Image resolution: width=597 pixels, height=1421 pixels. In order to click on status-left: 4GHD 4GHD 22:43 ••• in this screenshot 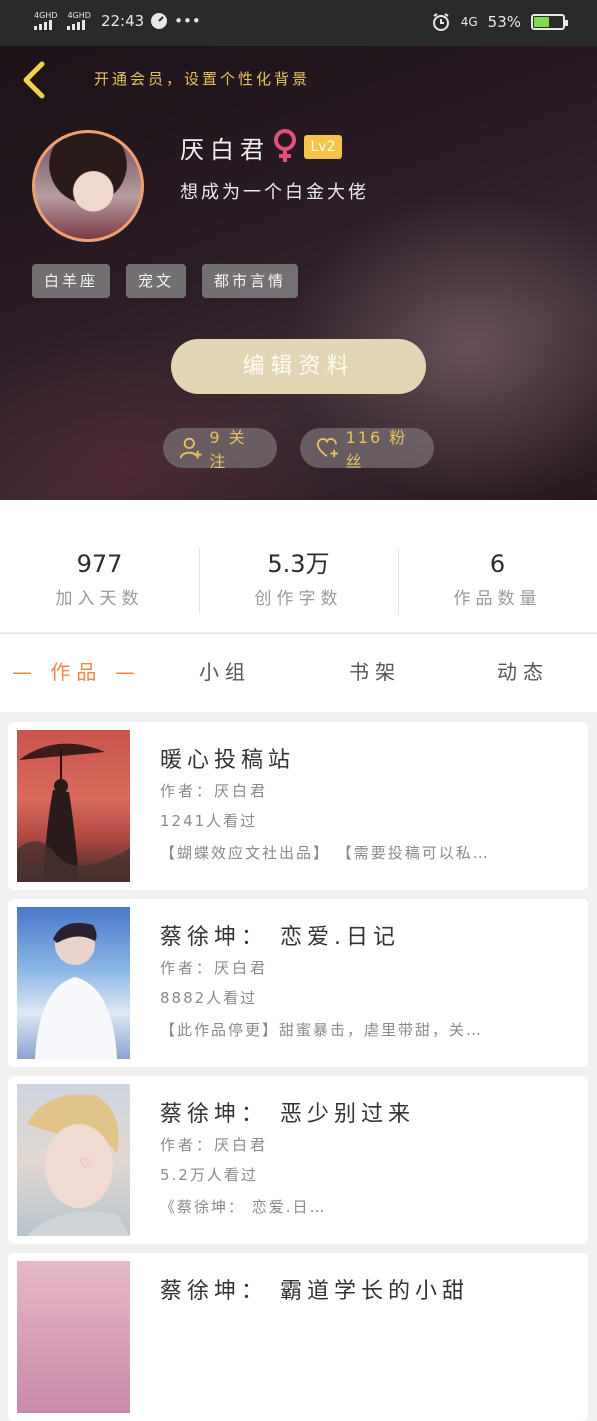, I will do `click(117, 21)`.